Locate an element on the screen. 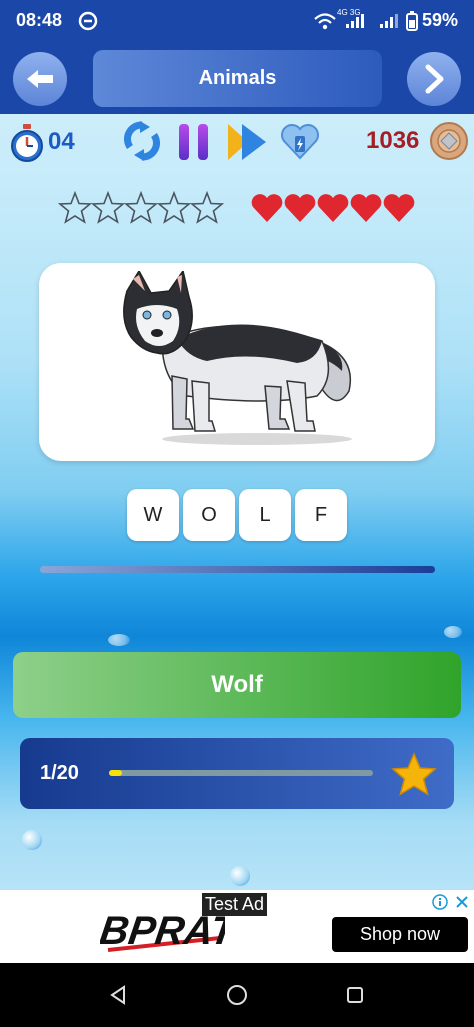 This screenshot has width=474, height=1027. lives-hearts is located at coordinates (334, 208).